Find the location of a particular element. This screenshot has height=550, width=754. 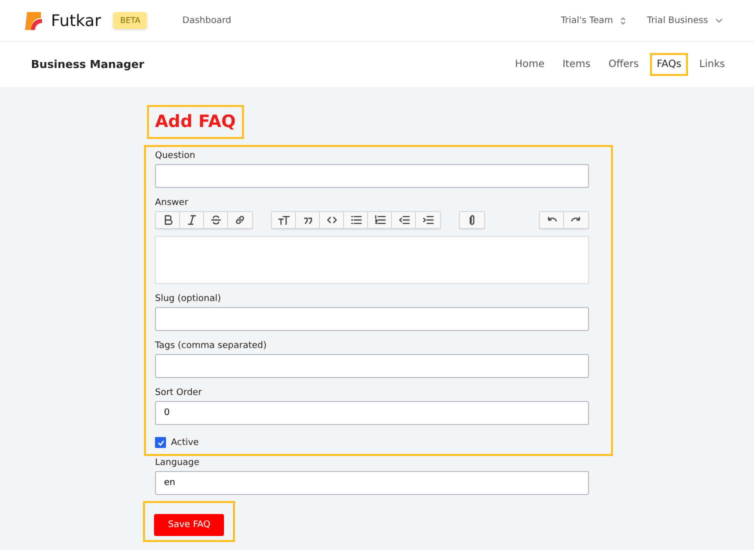

bulleted-list-icon is located at coordinates (356, 220).